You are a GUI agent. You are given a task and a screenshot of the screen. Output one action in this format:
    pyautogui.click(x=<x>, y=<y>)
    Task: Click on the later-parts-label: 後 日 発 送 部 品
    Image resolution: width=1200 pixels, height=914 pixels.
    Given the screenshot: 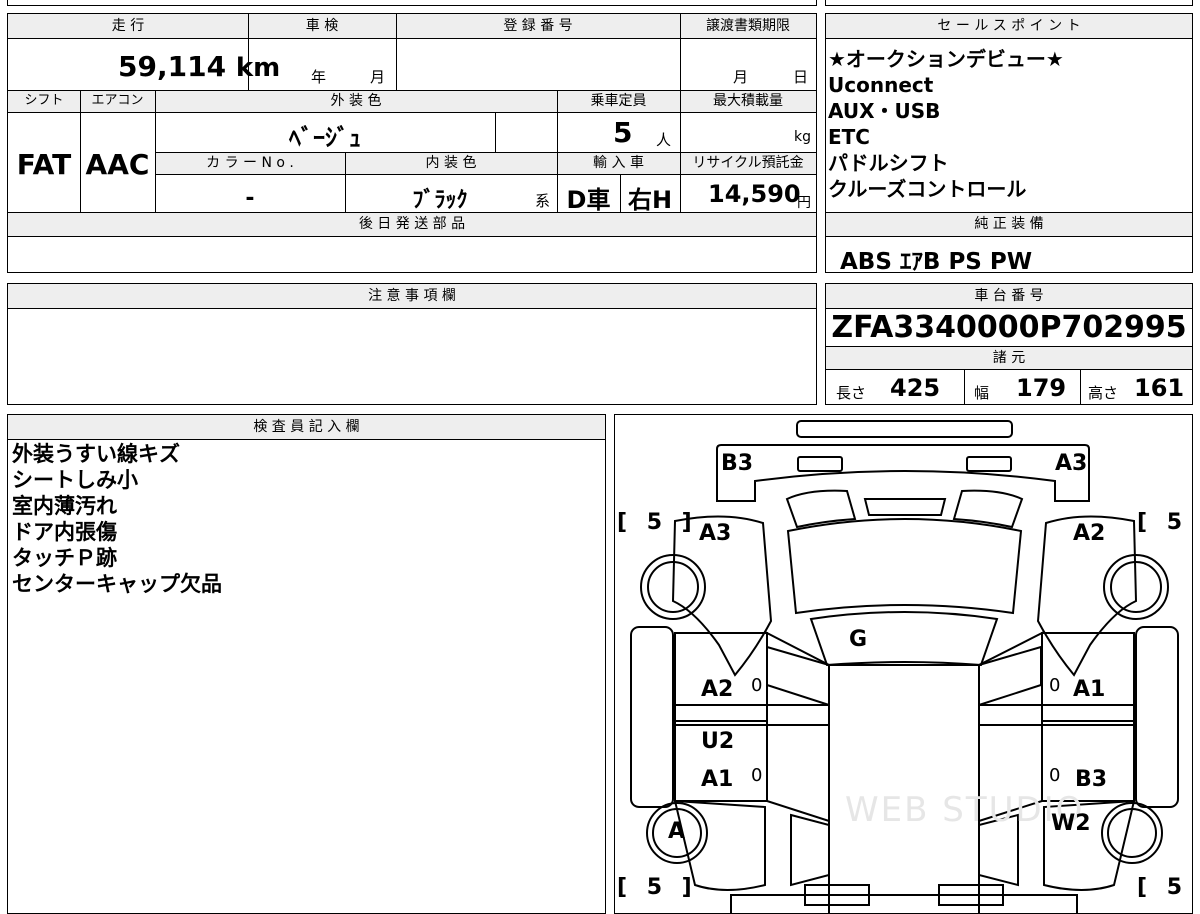 What is the action you would take?
    pyautogui.click(x=412, y=224)
    